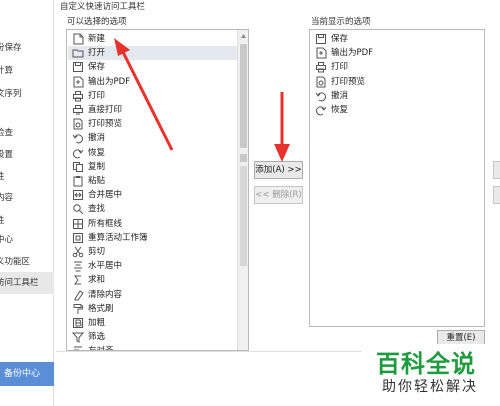 This screenshot has height=406, width=500. I want to click on sidebar-item: 检查, so click(27, 133).